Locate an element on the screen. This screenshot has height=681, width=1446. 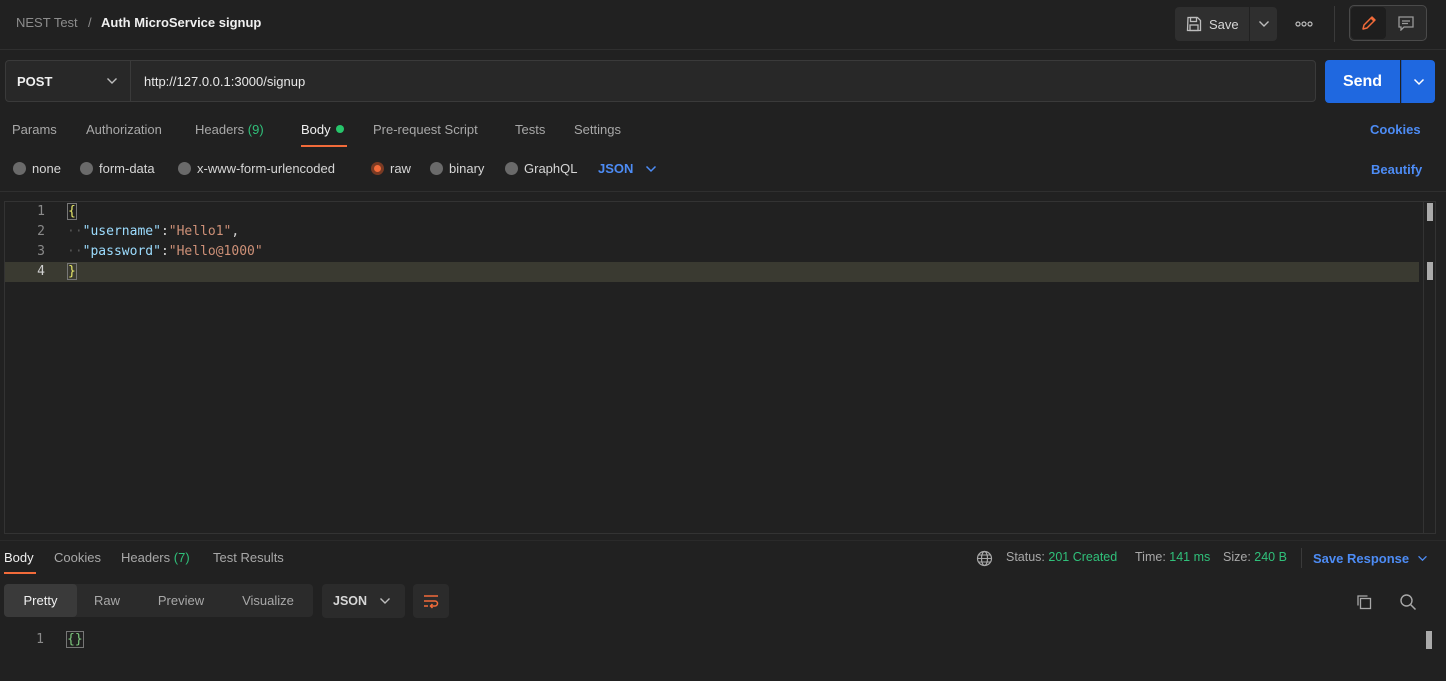
comment-icon is located at coordinates (1406, 23).